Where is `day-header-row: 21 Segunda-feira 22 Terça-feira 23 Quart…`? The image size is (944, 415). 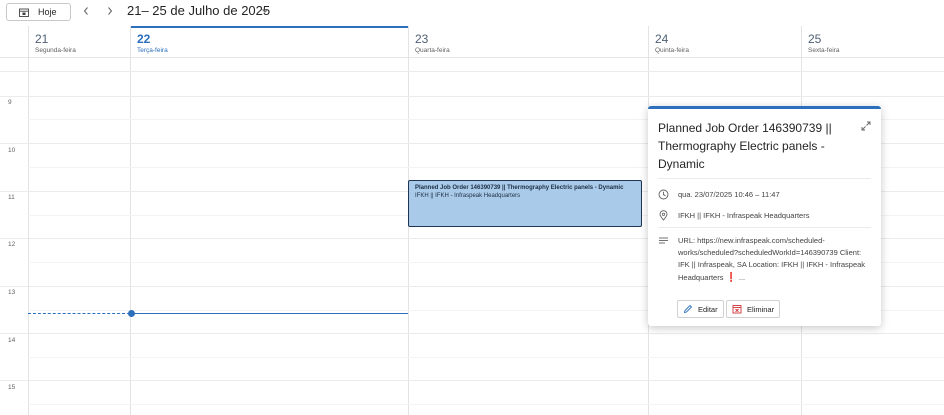
day-header-row: 21 Segunda-feira 22 Terça-feira 23 Quart… is located at coordinates (472, 42).